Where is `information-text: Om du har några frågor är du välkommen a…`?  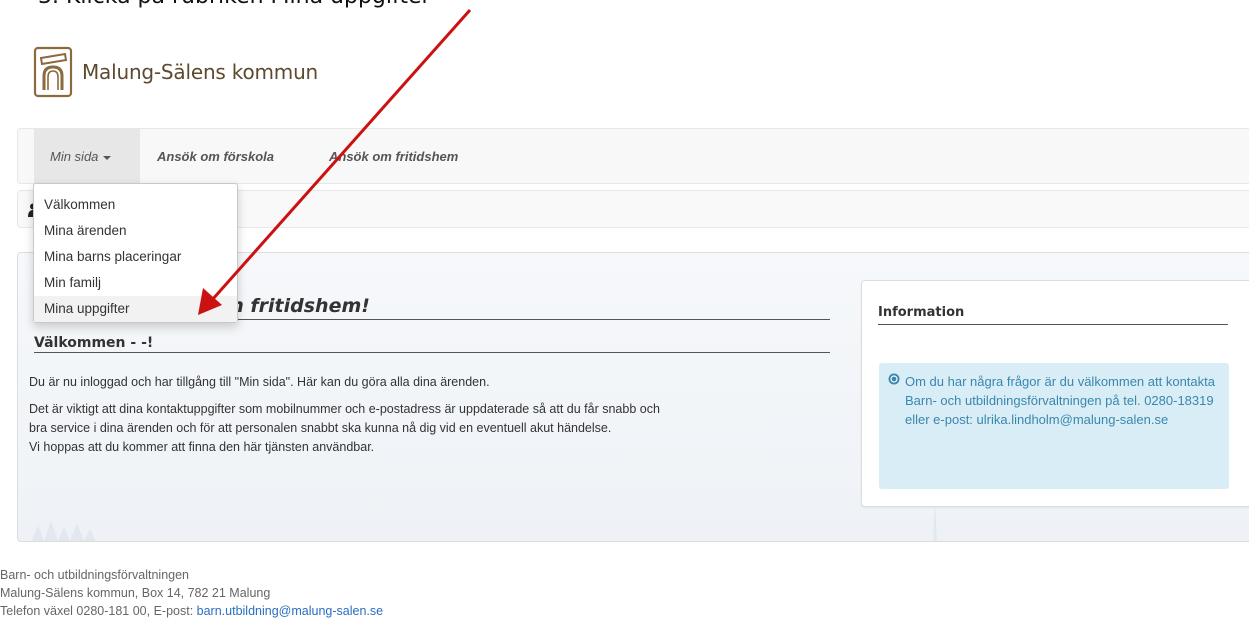
information-text: Om du har några frågor är du välkommen a… is located at coordinates (1060, 400).